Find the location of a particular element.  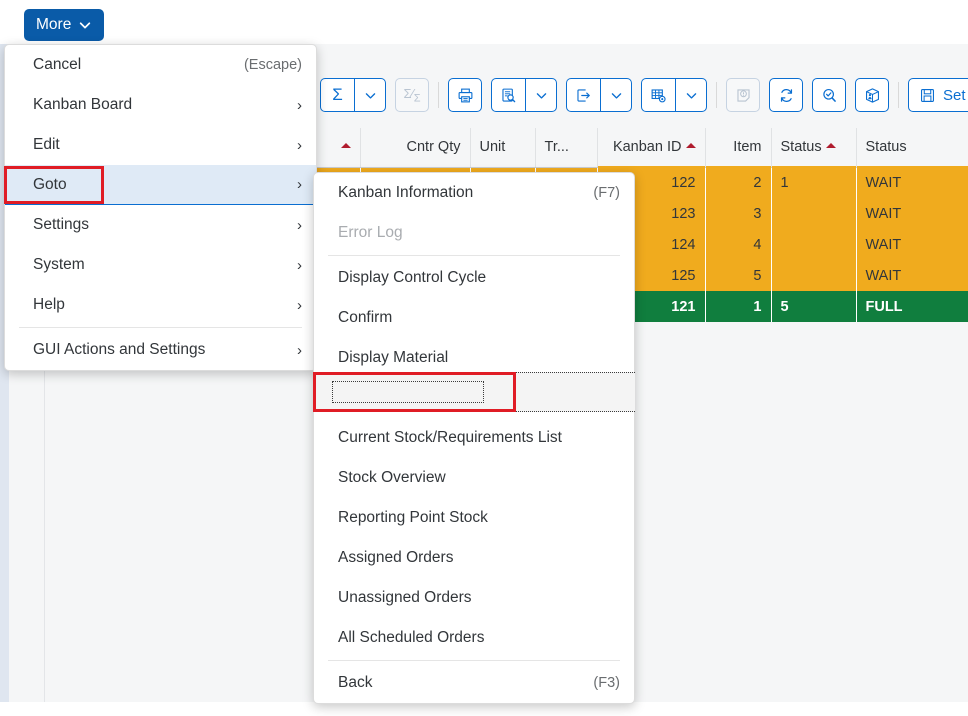

view-button is located at coordinates (508, 95).